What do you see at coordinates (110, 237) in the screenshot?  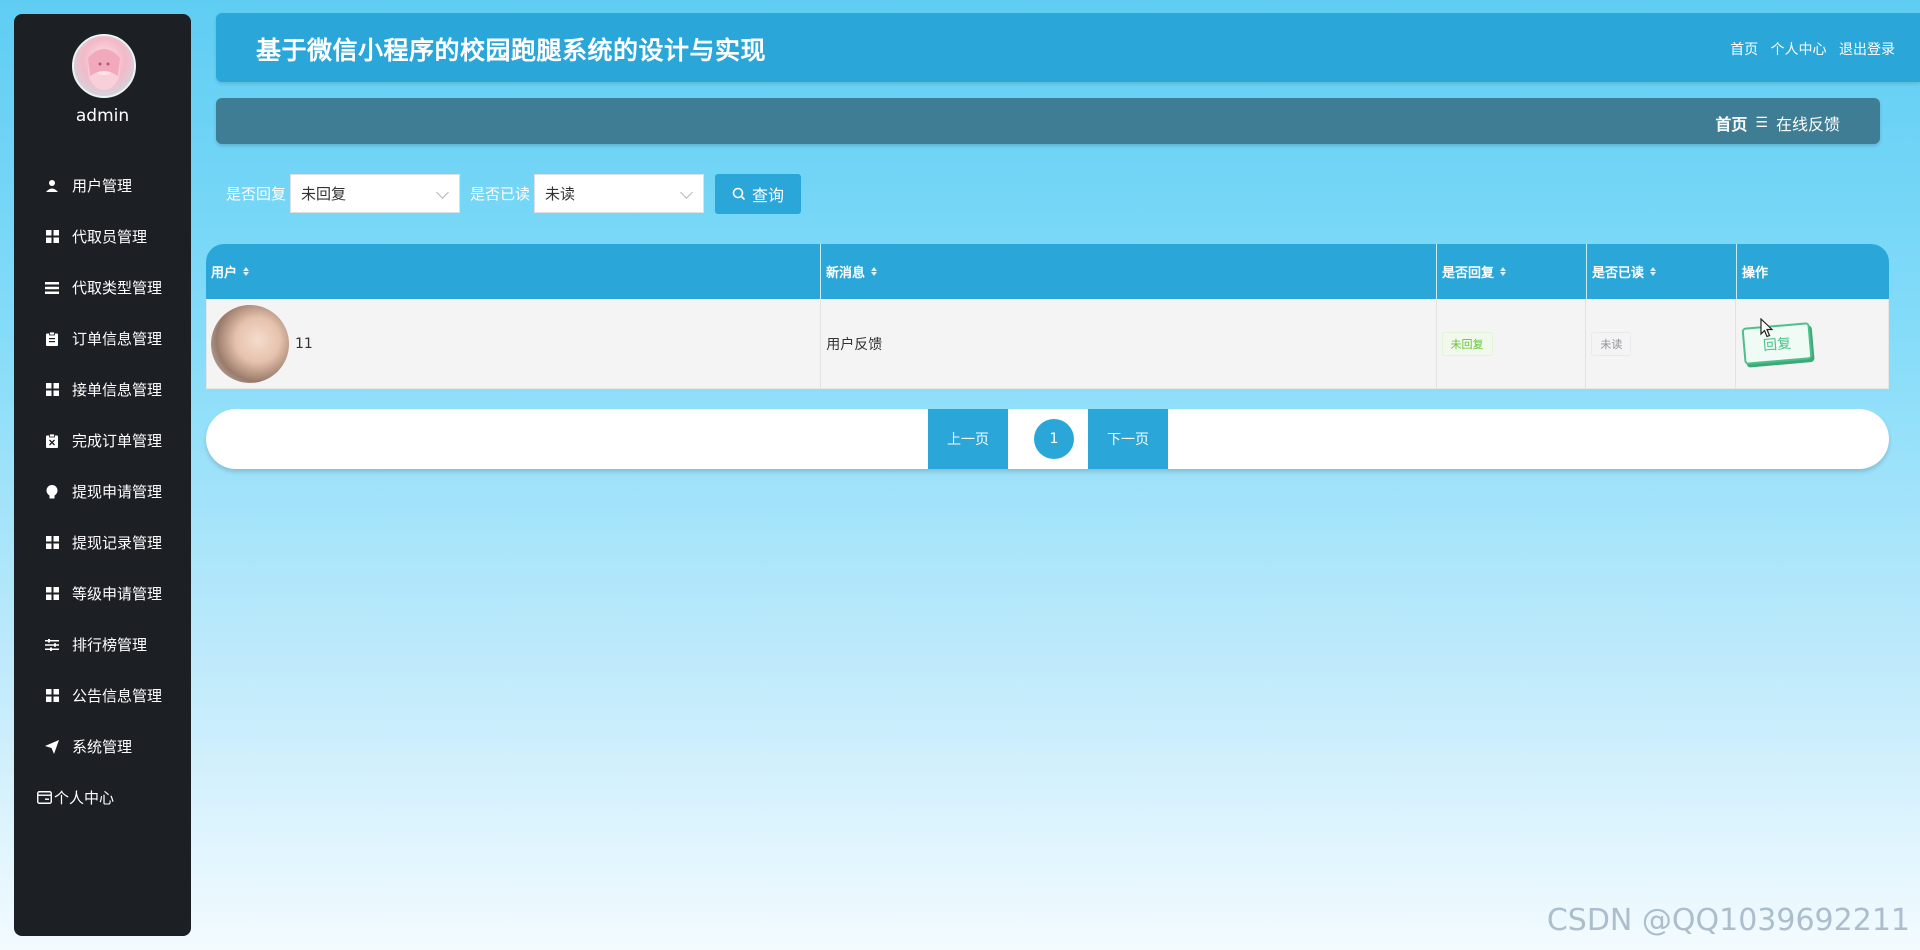 I see `sidebar-item-label: 代取员管理` at bounding box center [110, 237].